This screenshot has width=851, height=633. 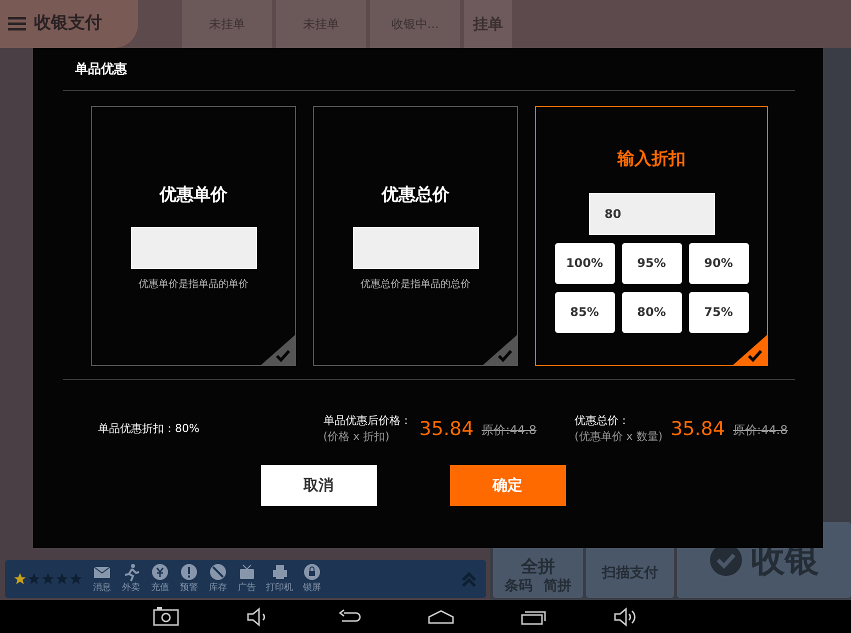 I want to click on formula-text: (价格 x 折扣), so click(x=356, y=437).